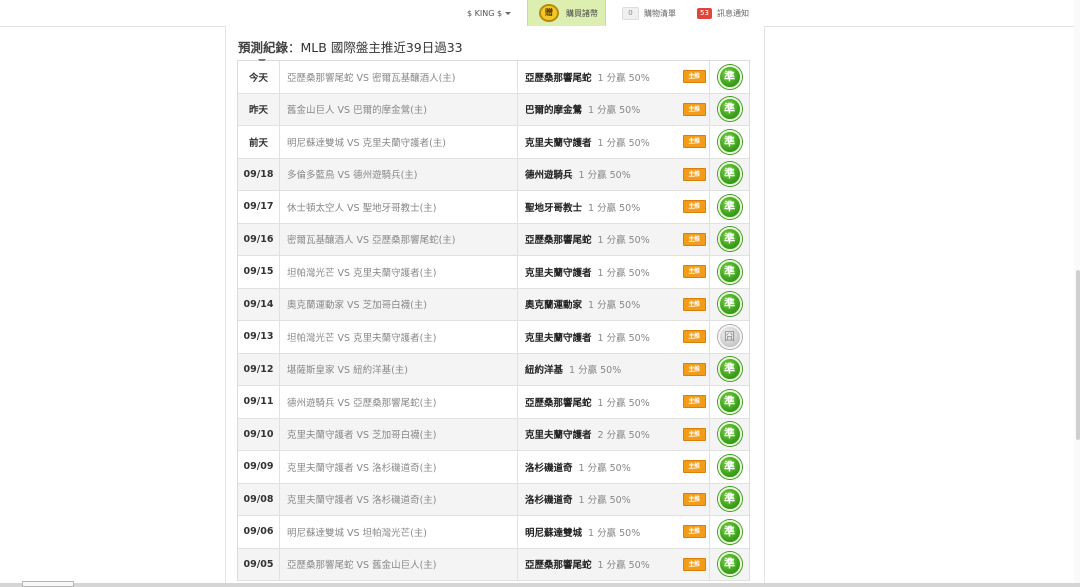 The width and height of the screenshot is (1080, 587). Describe the element at coordinates (598, 532) in the screenshot. I see `row-pick: 明尼蘇達雙城 1 分贏 50%` at that location.